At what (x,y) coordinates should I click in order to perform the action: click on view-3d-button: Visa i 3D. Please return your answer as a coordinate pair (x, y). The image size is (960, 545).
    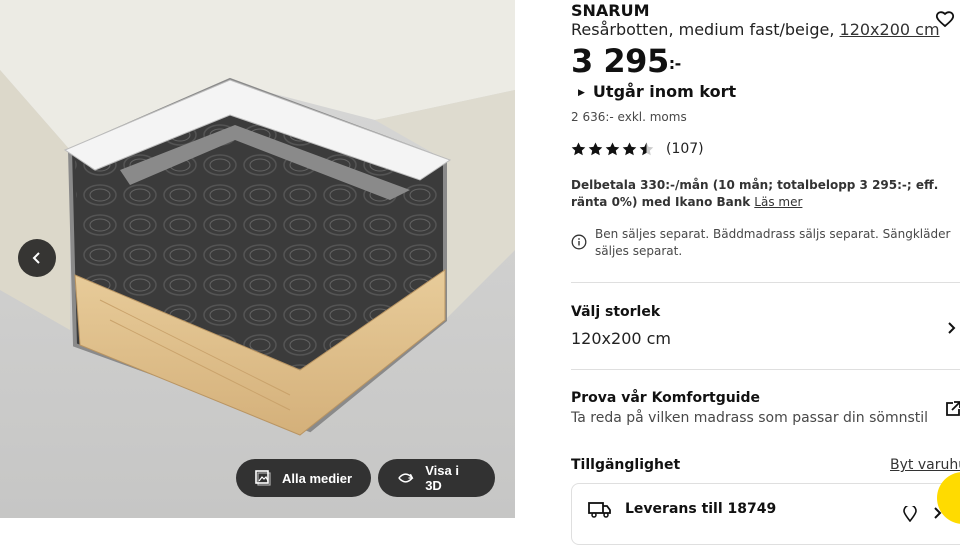
    Looking at the image, I should click on (436, 478).